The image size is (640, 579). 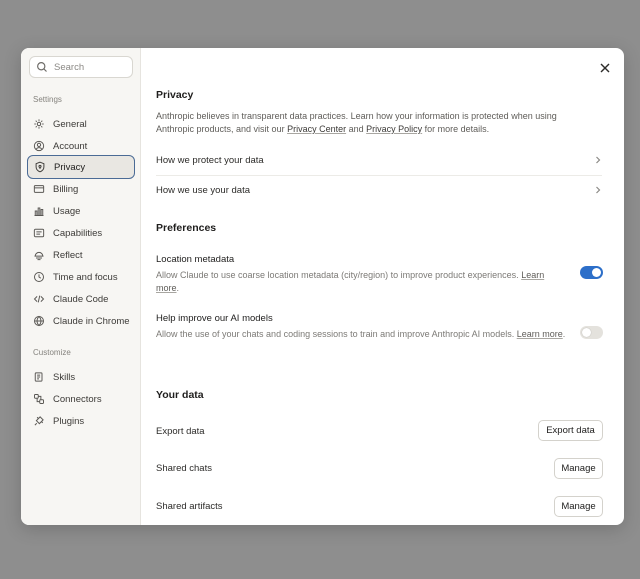 I want to click on sidebar-item-reflect: Reflect, so click(x=81, y=255).